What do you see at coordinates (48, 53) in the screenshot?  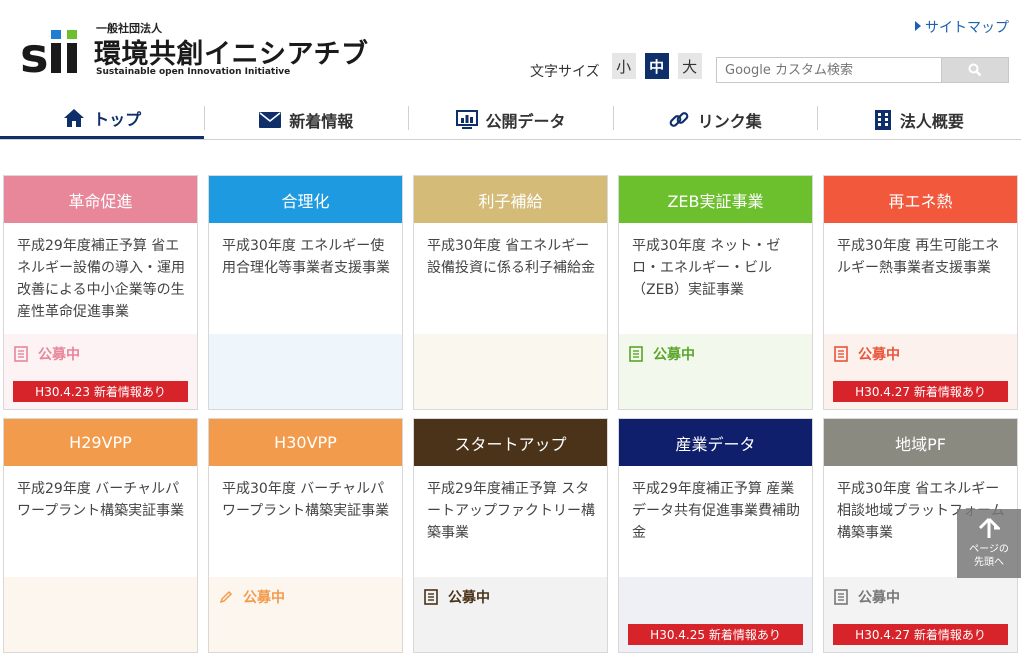 I see `sii-logo-icon: s` at bounding box center [48, 53].